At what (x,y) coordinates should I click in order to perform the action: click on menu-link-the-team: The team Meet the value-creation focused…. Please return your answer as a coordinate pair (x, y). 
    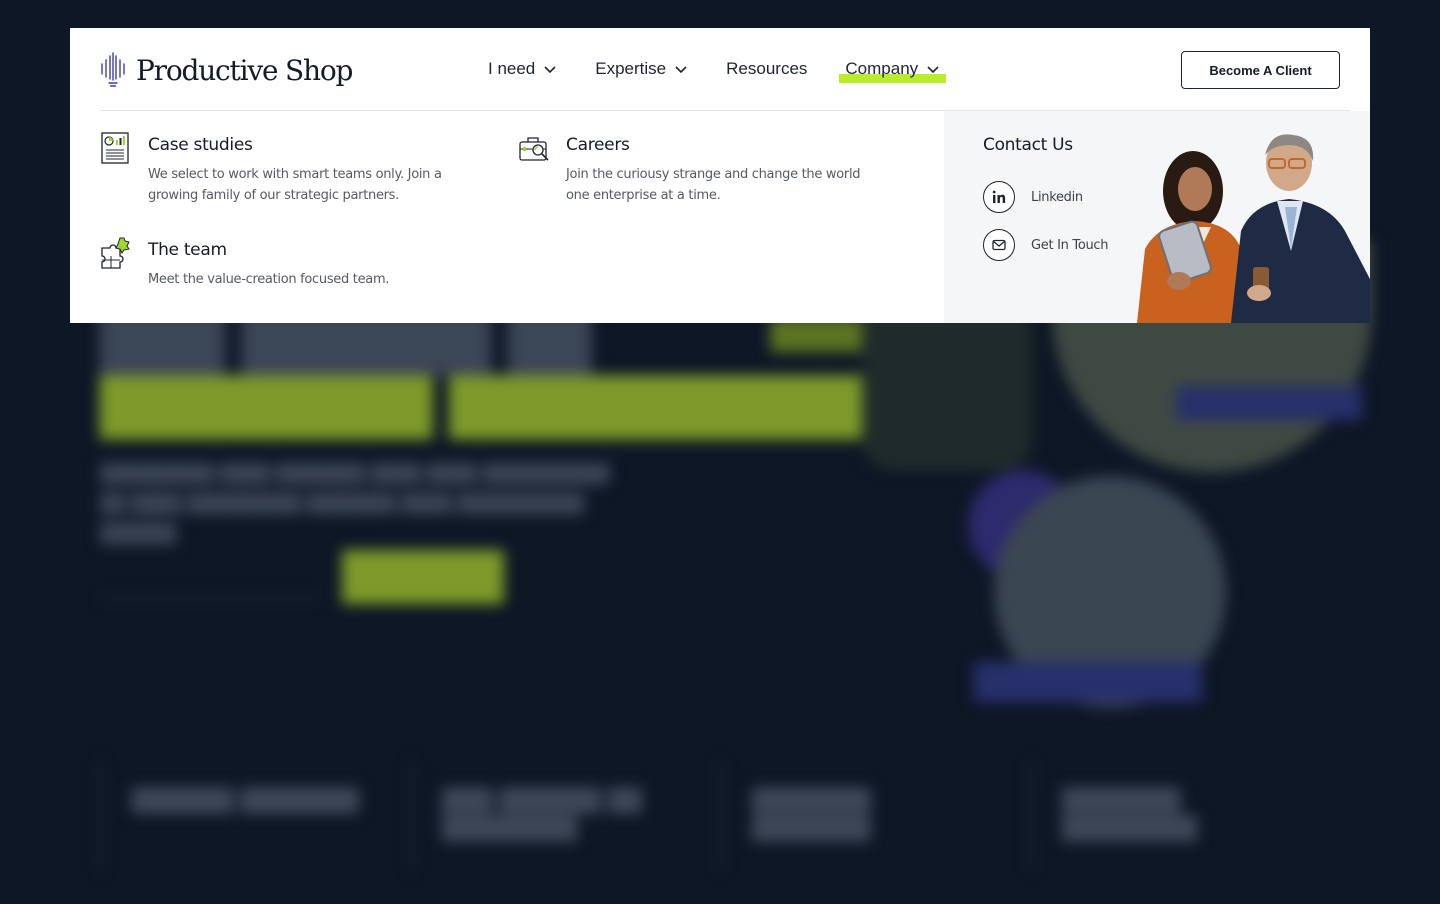
    Looking at the image, I should click on (300, 263).